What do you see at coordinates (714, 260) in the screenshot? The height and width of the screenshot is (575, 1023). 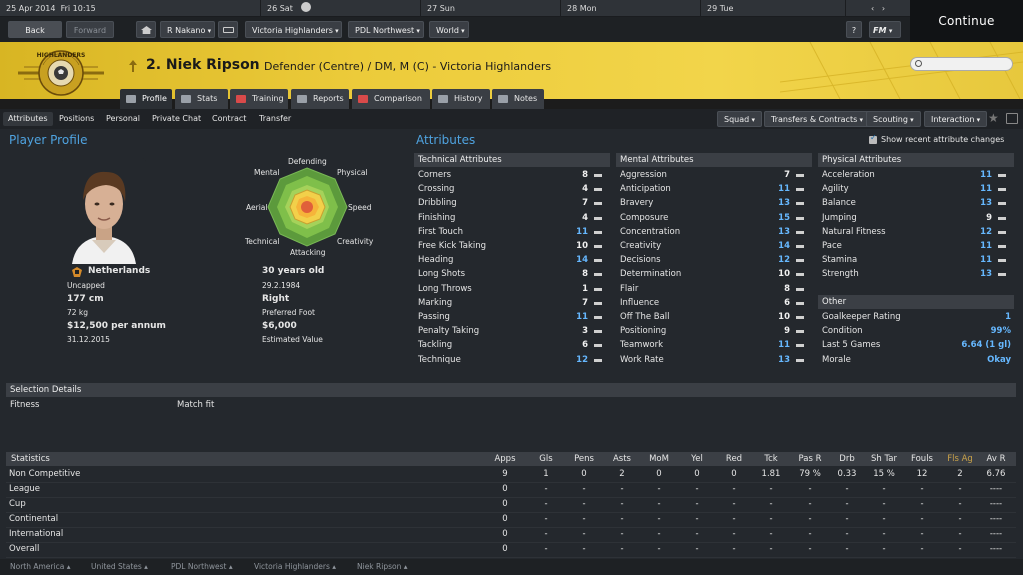 I see `attribute-row: Decisions 12` at bounding box center [714, 260].